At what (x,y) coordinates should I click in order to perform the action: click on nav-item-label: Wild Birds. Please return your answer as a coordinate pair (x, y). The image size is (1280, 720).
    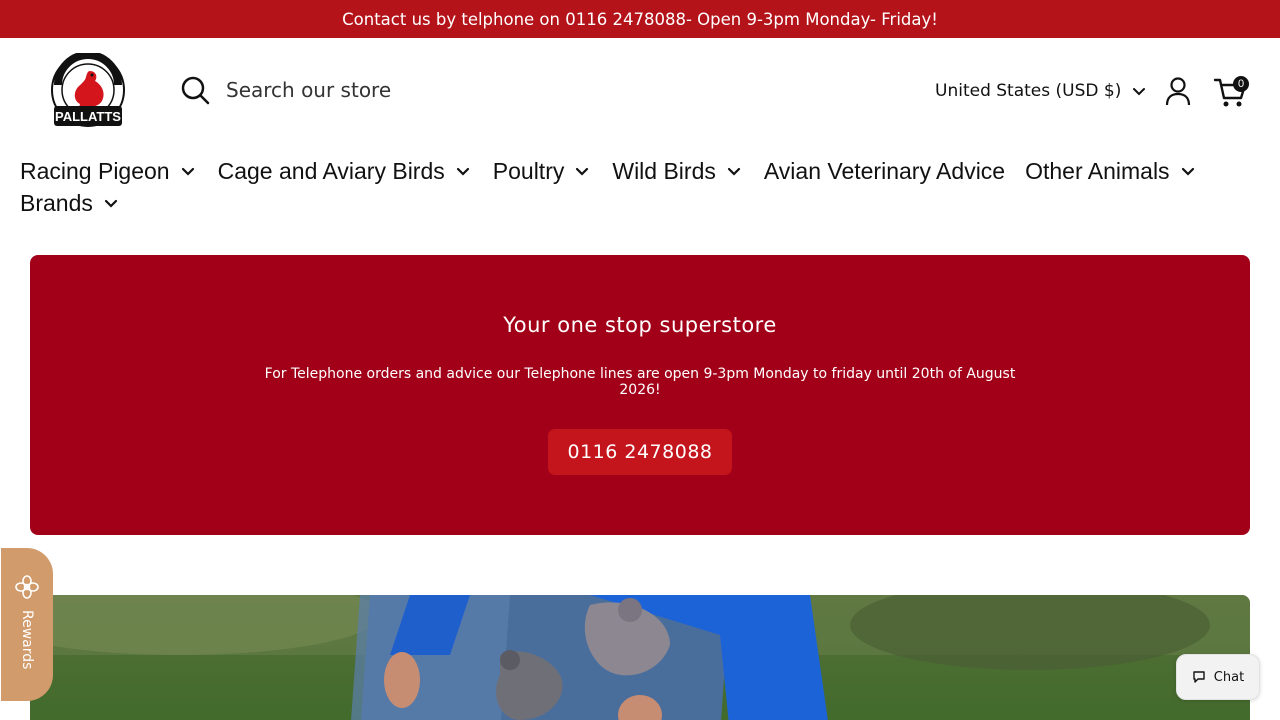
    Looking at the image, I should click on (664, 170).